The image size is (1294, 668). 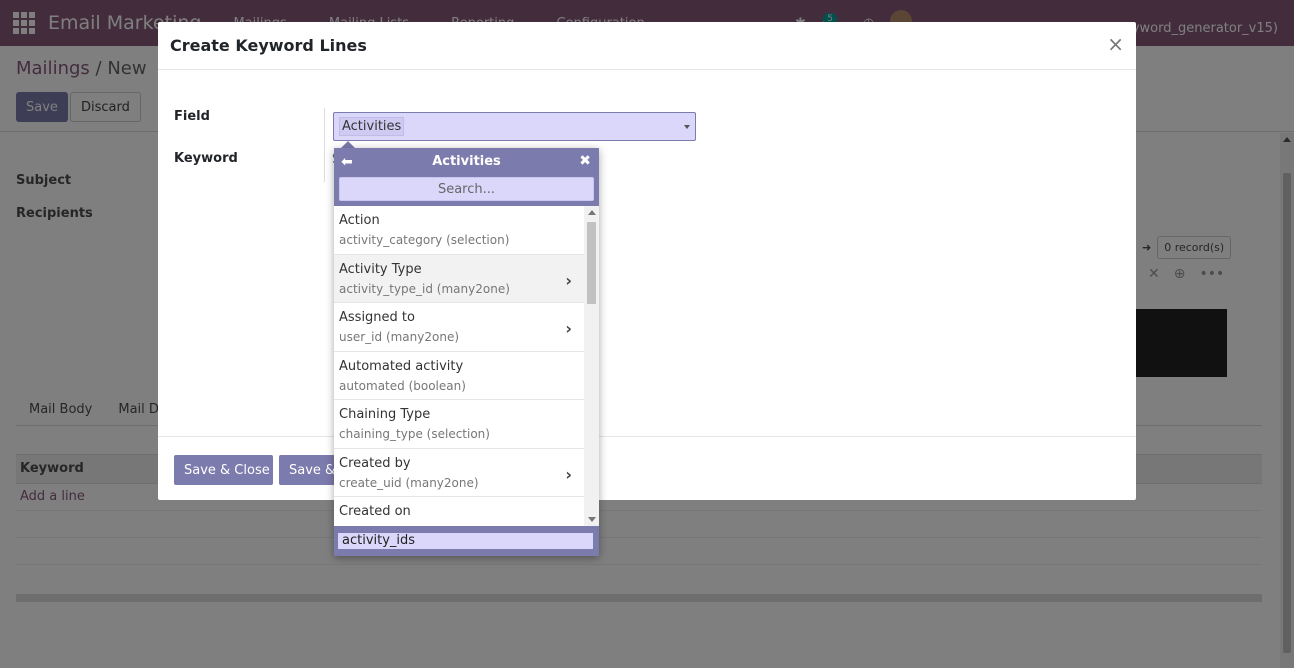 What do you see at coordinates (268, 45) in the screenshot?
I see `modal-title: Create Keyword Lines` at bounding box center [268, 45].